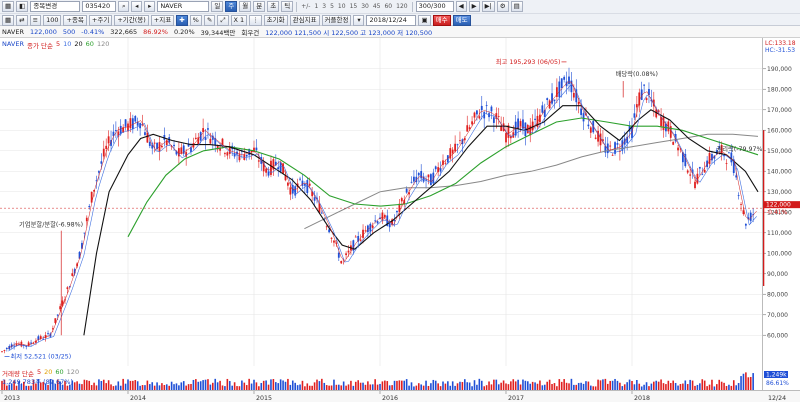 This screenshot has height=402, width=800. What do you see at coordinates (474, 6) in the screenshot?
I see `scroll-right-icon: ▶` at bounding box center [474, 6].